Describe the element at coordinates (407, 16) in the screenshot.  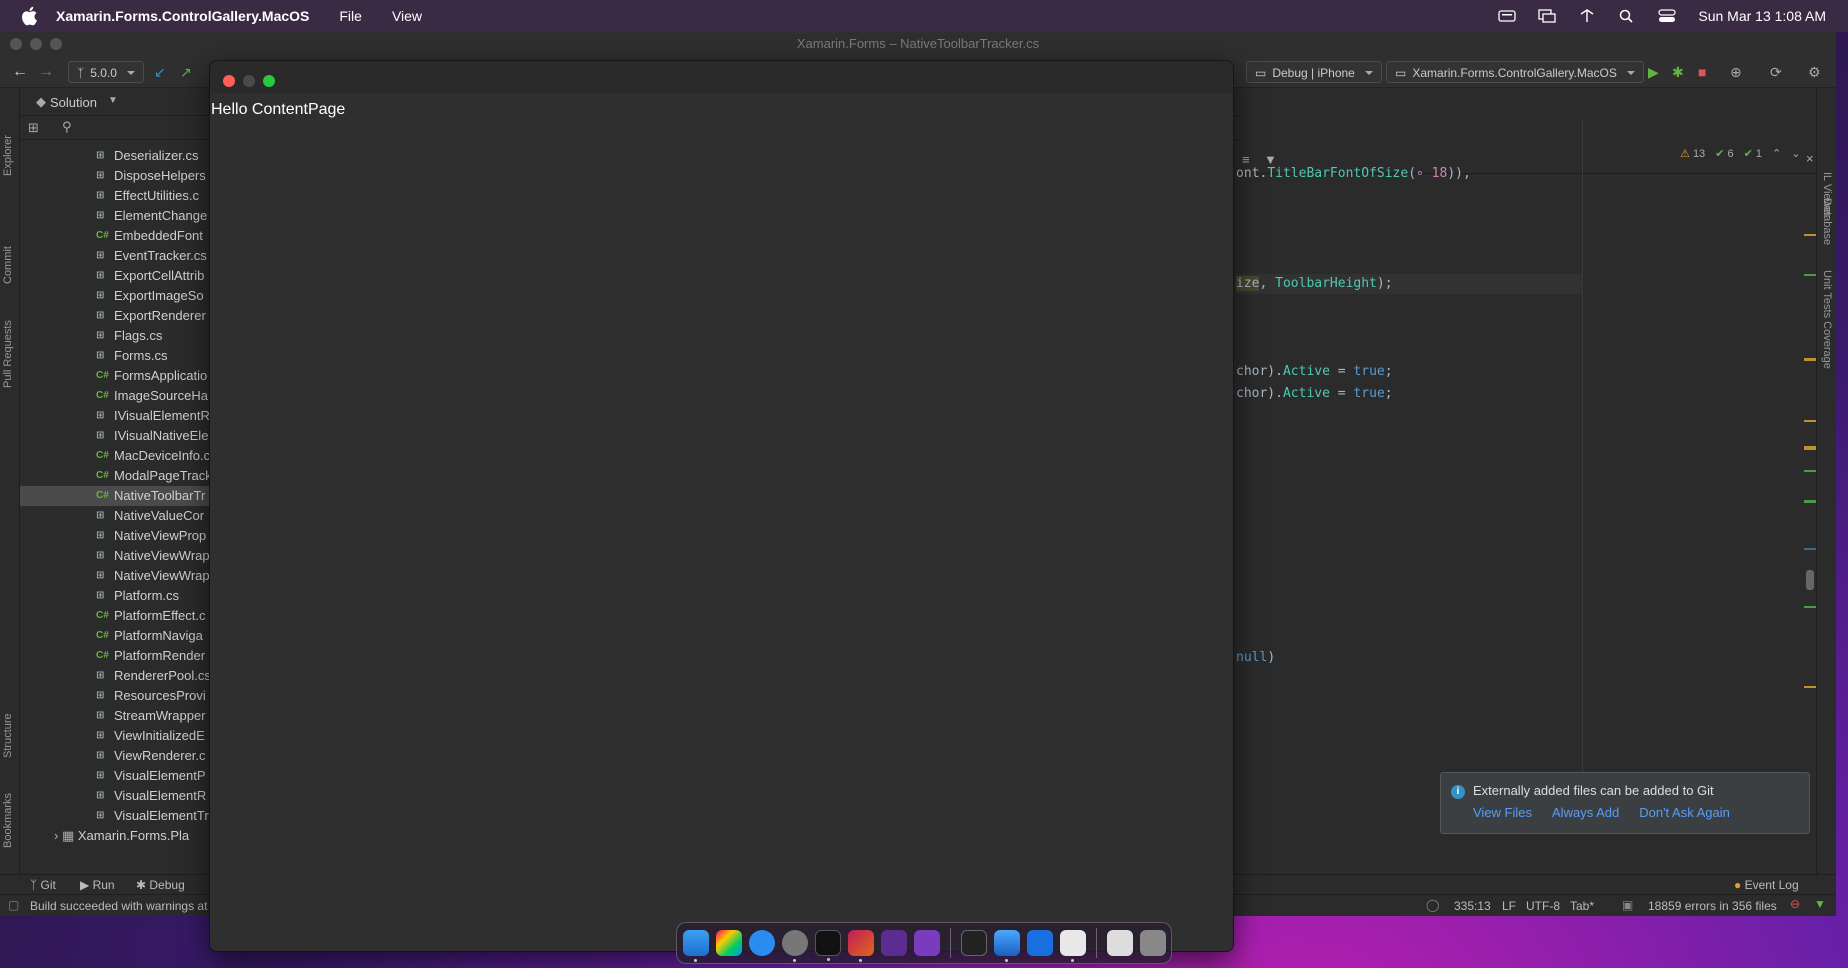
I see `menu-view: View` at that location.